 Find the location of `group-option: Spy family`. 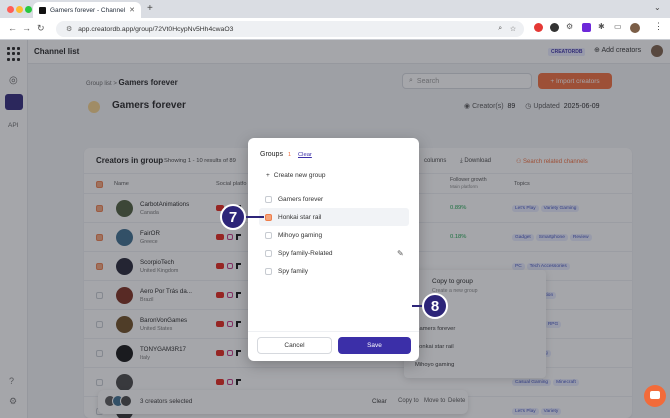

group-option: Spy family is located at coordinates (334, 271).